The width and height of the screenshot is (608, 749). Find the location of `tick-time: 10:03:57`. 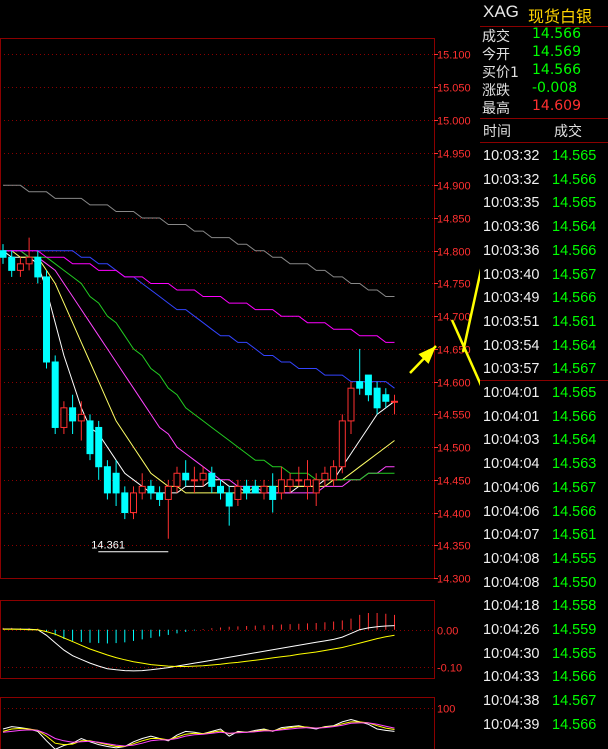

tick-time: 10:03:57 is located at coordinates (511, 369).